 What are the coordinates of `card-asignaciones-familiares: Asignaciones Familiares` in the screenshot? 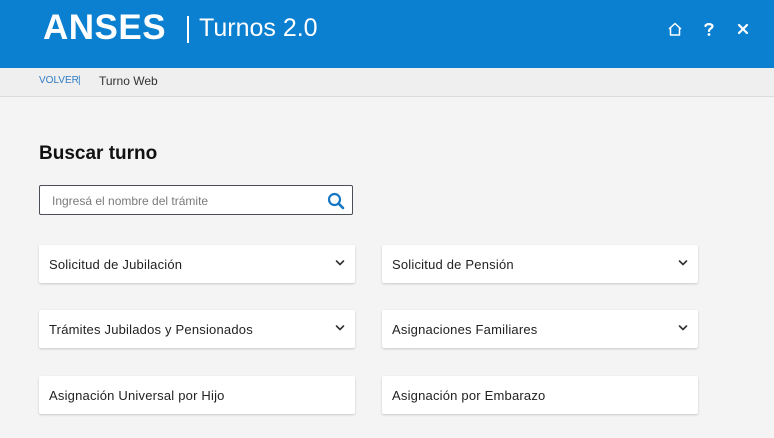 It's located at (540, 329).